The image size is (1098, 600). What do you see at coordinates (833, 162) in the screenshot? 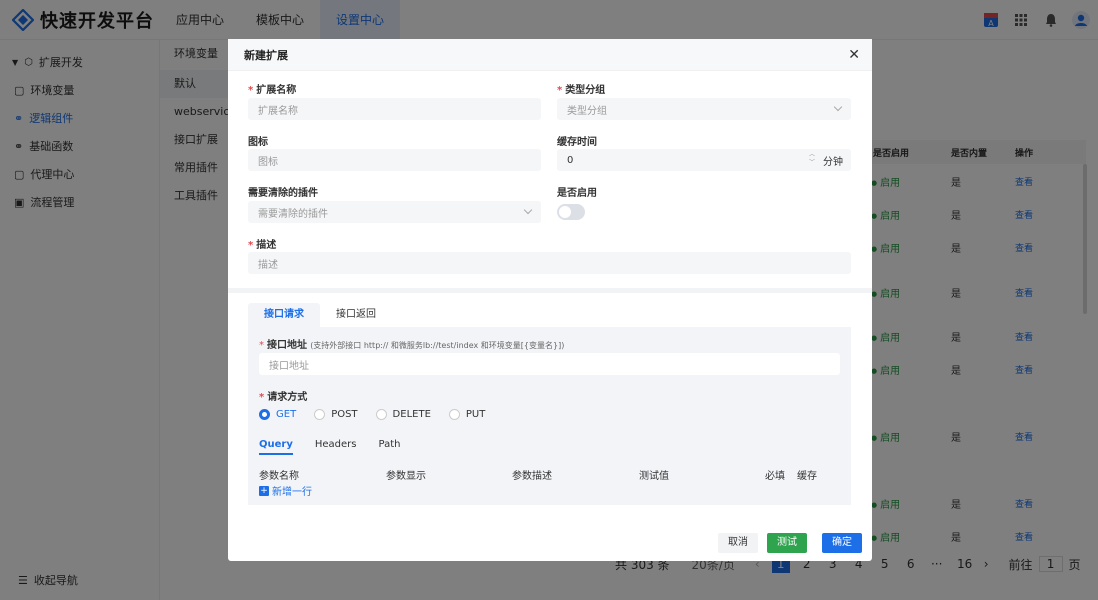
I see `cache-unit: 分钟` at bounding box center [833, 162].